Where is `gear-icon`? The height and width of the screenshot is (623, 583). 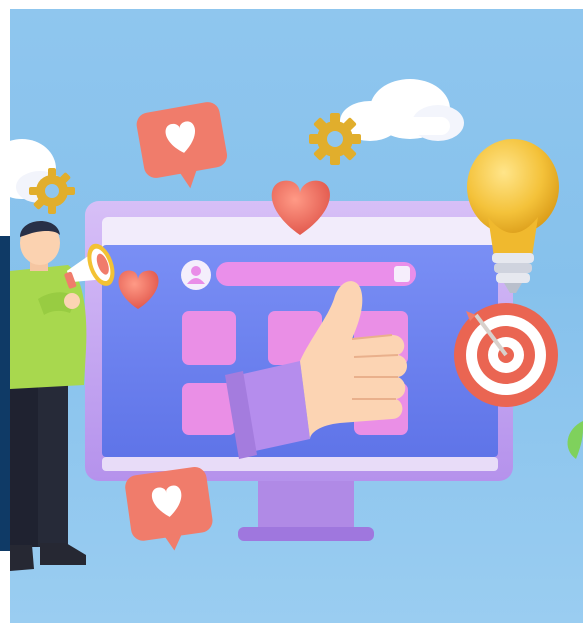 gear-icon is located at coordinates (335, 139).